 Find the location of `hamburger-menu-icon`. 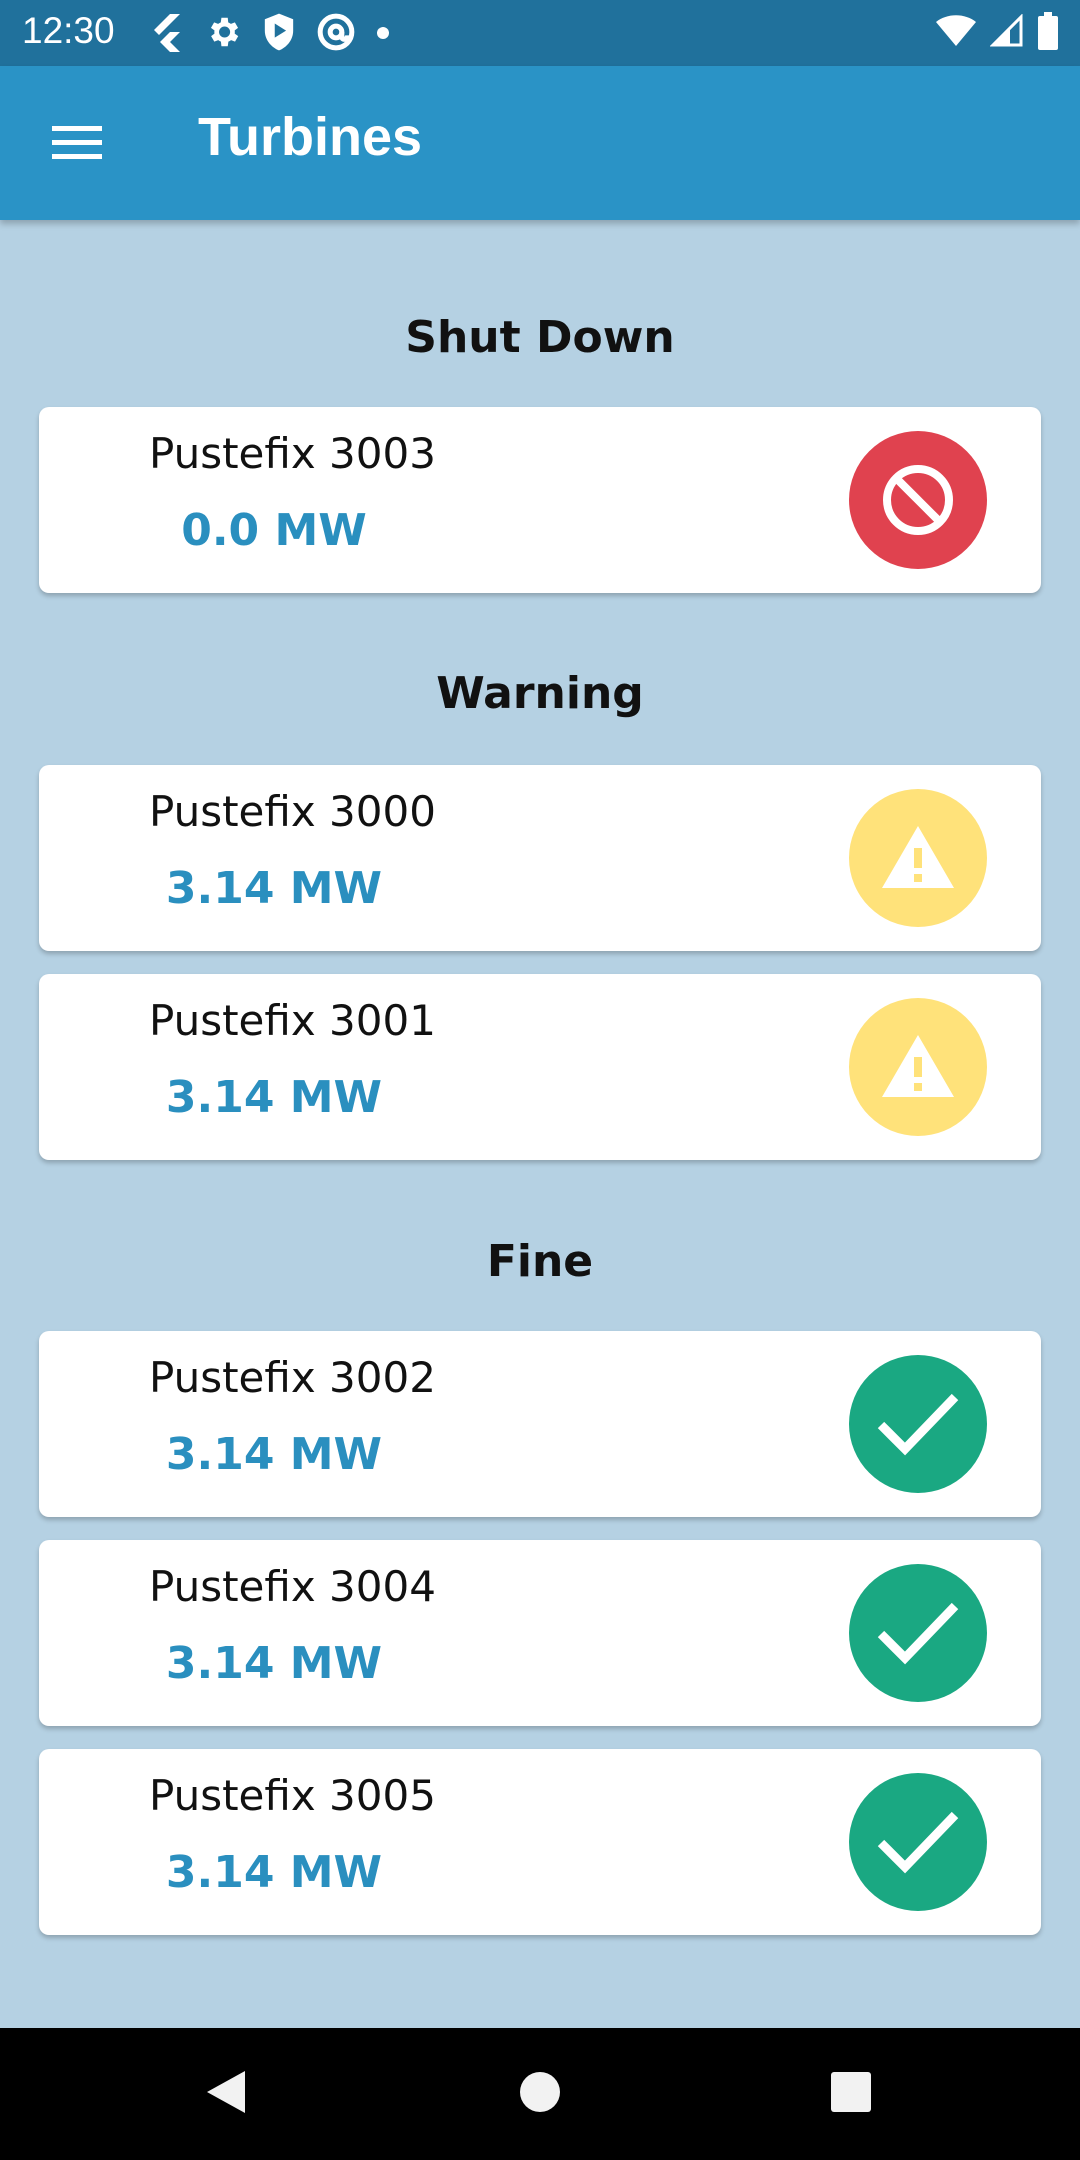

hamburger-menu-icon is located at coordinates (77, 144).